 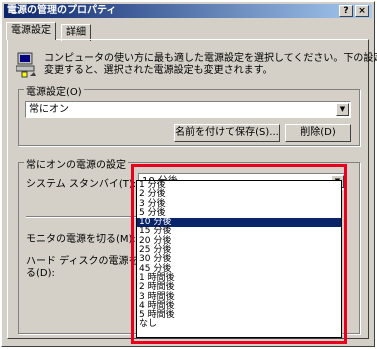 I want to click on power-schemes-label: 電源設定(O), so click(x=54, y=90).